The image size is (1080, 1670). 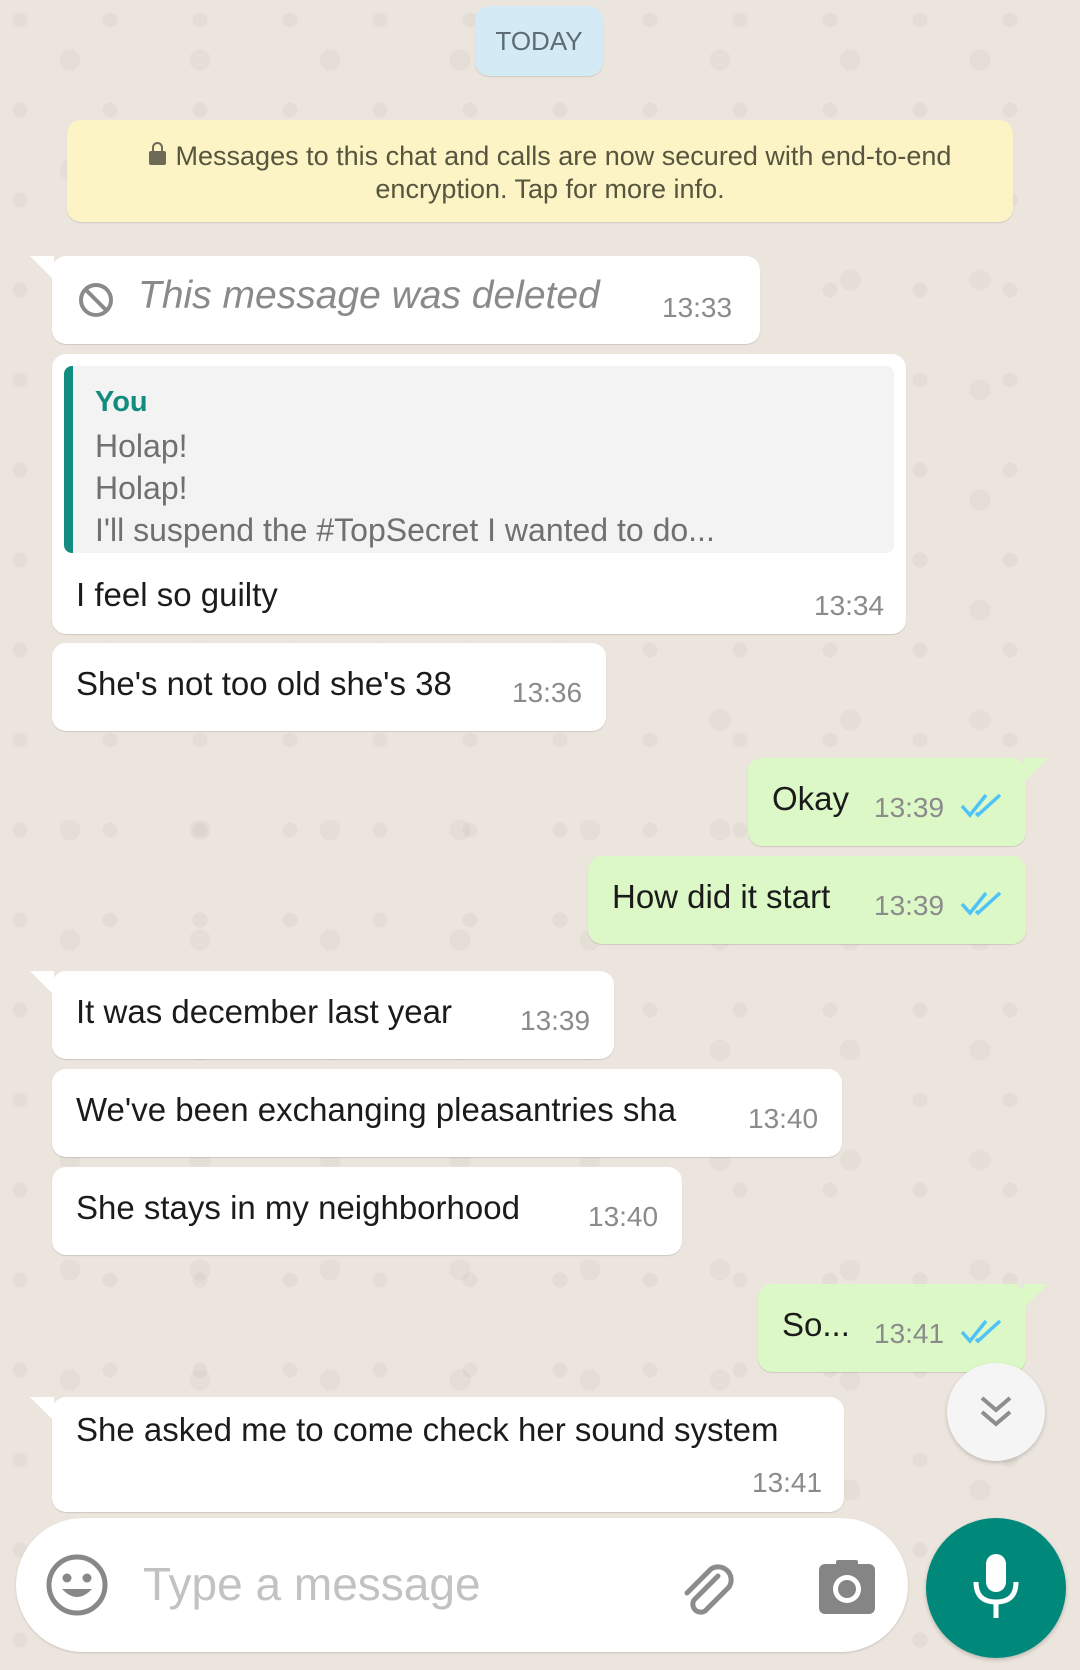 What do you see at coordinates (811, 798) in the screenshot?
I see `message-text: Okay` at bounding box center [811, 798].